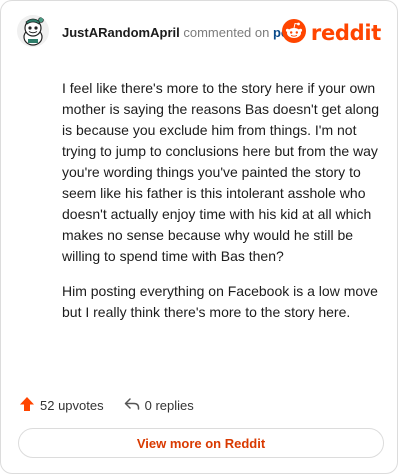 This screenshot has height=476, width=400. What do you see at coordinates (181, 32) in the screenshot?
I see `author-line: JustARandomApril commented on post` at bounding box center [181, 32].